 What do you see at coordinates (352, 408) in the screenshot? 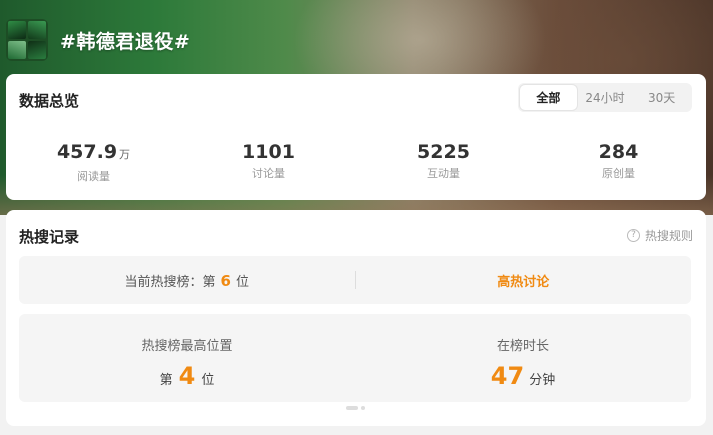
I see `indicator-dot-active` at bounding box center [352, 408].